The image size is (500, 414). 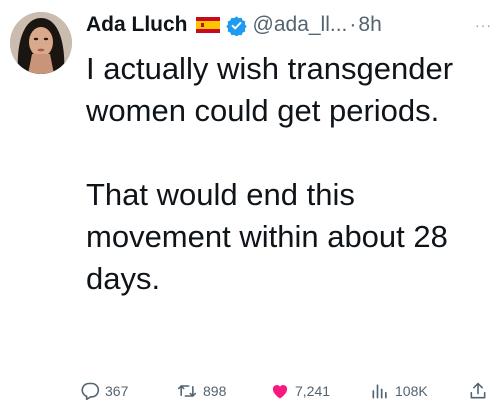 What do you see at coordinates (117, 391) in the screenshot?
I see `reply-count: 367` at bounding box center [117, 391].